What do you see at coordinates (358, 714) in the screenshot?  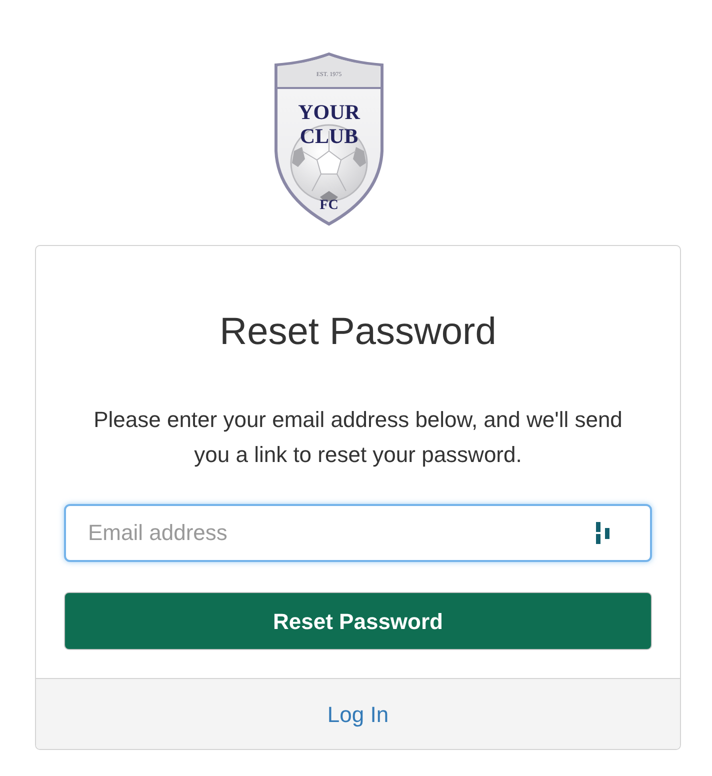 I see `log-in-link: Log In` at bounding box center [358, 714].